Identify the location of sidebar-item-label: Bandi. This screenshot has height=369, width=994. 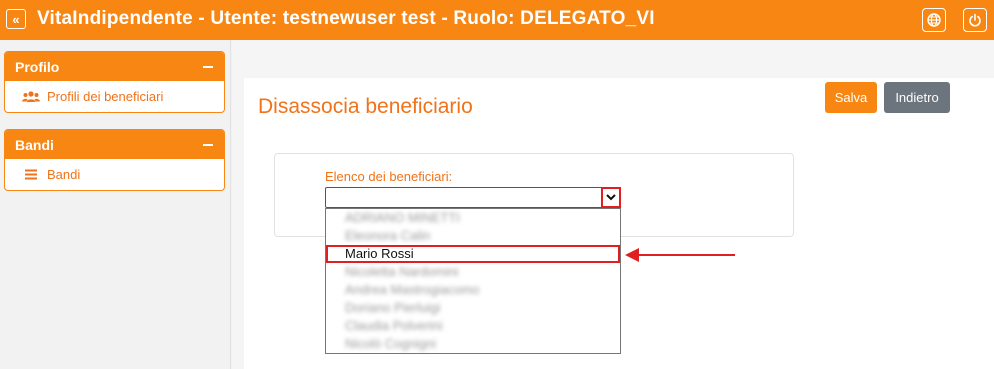
(64, 174).